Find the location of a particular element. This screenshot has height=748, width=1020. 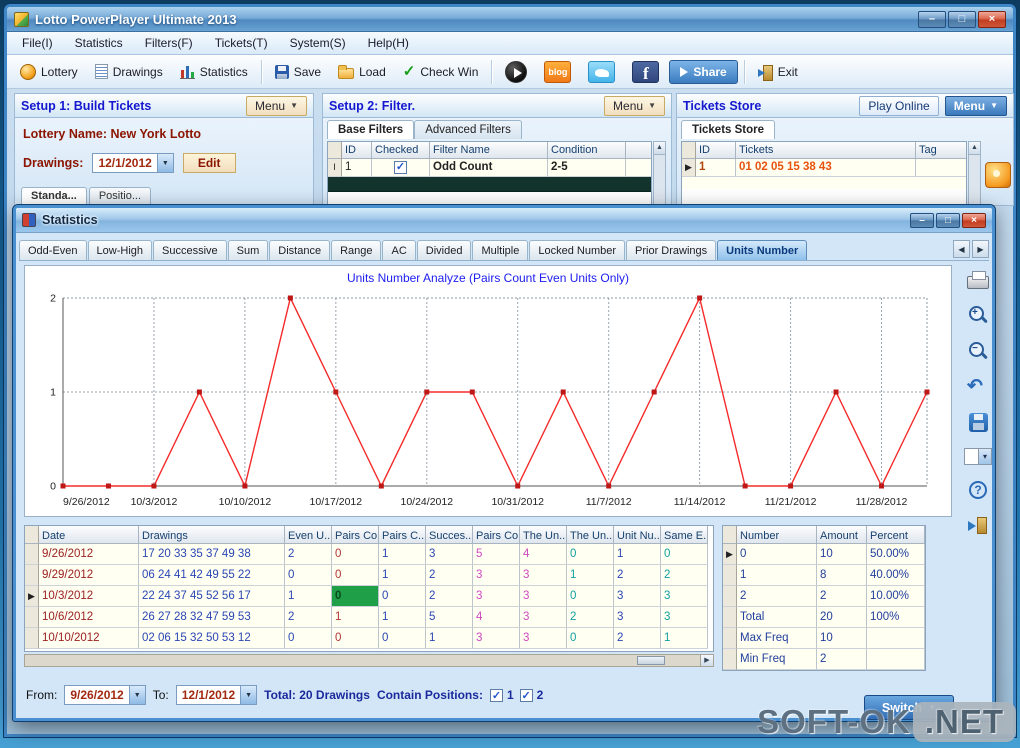

stats-tab-successive: Successive is located at coordinates (190, 250).